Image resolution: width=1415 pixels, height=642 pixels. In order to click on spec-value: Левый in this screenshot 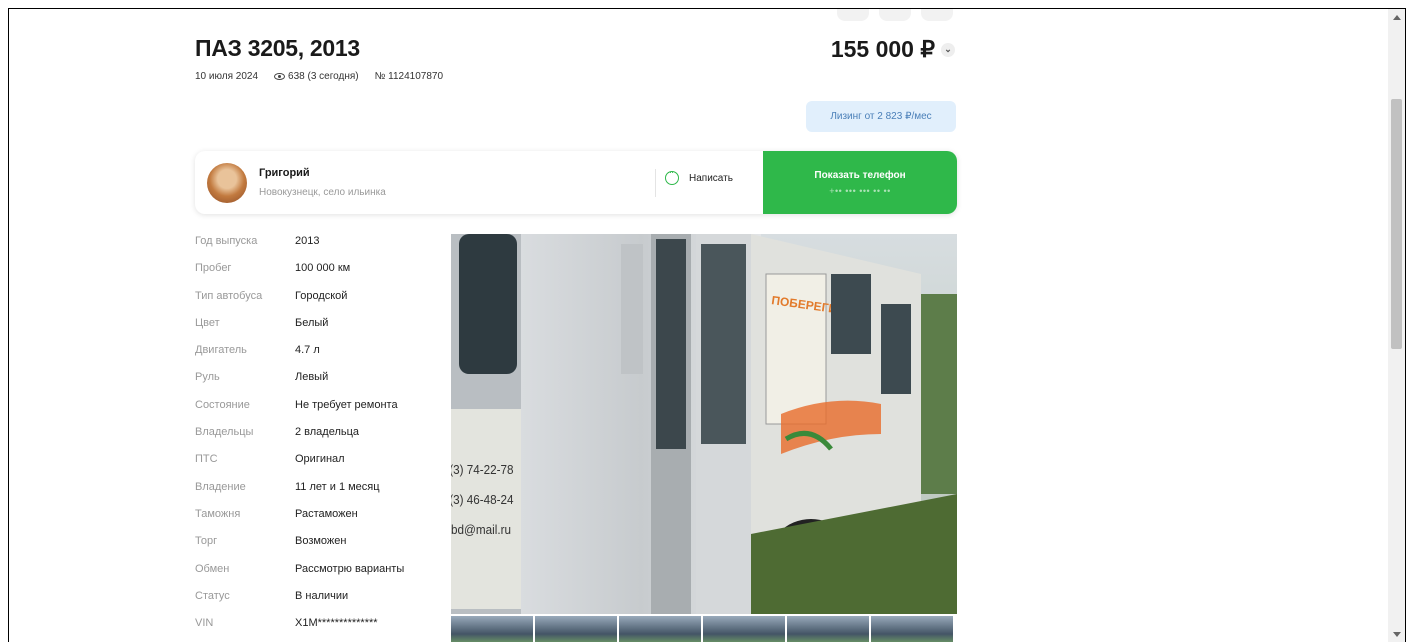, I will do `click(312, 377)`.